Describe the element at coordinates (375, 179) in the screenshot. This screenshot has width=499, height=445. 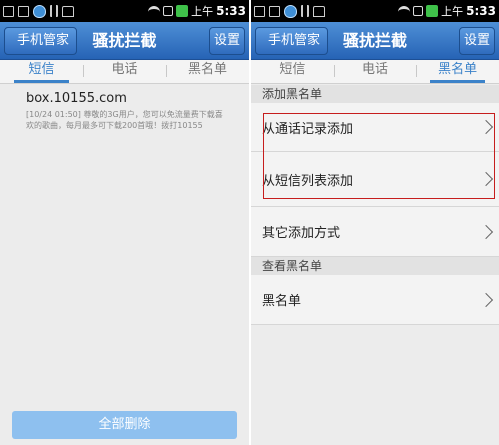
I see `add-from-sms-list-item: 从短信列表添加` at that location.